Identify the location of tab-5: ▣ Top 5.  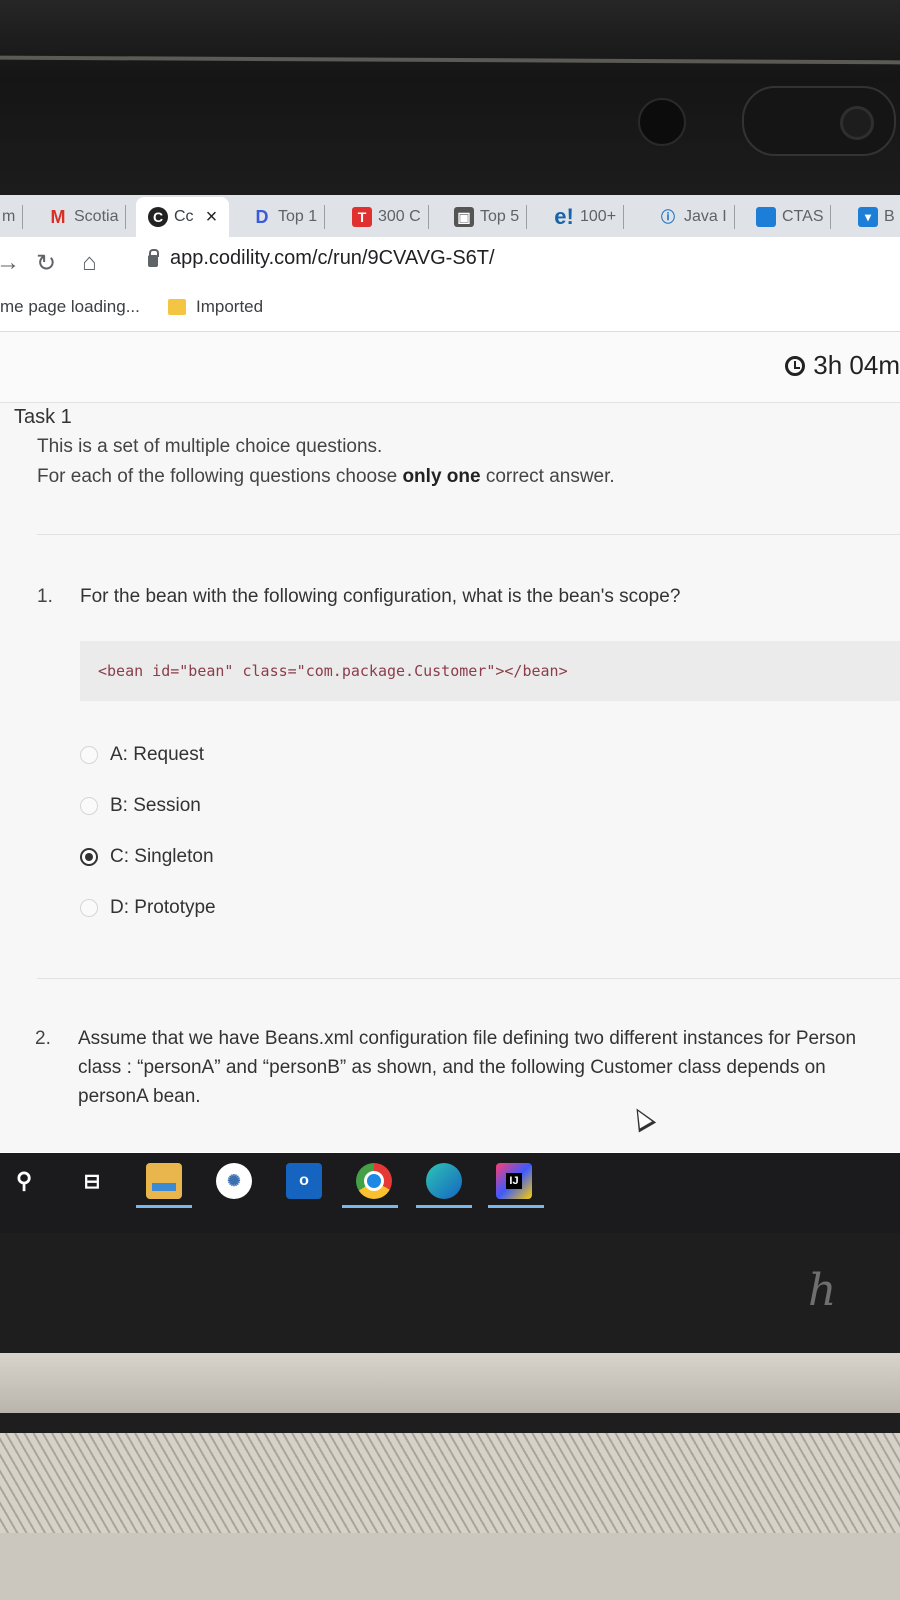
(491, 217).